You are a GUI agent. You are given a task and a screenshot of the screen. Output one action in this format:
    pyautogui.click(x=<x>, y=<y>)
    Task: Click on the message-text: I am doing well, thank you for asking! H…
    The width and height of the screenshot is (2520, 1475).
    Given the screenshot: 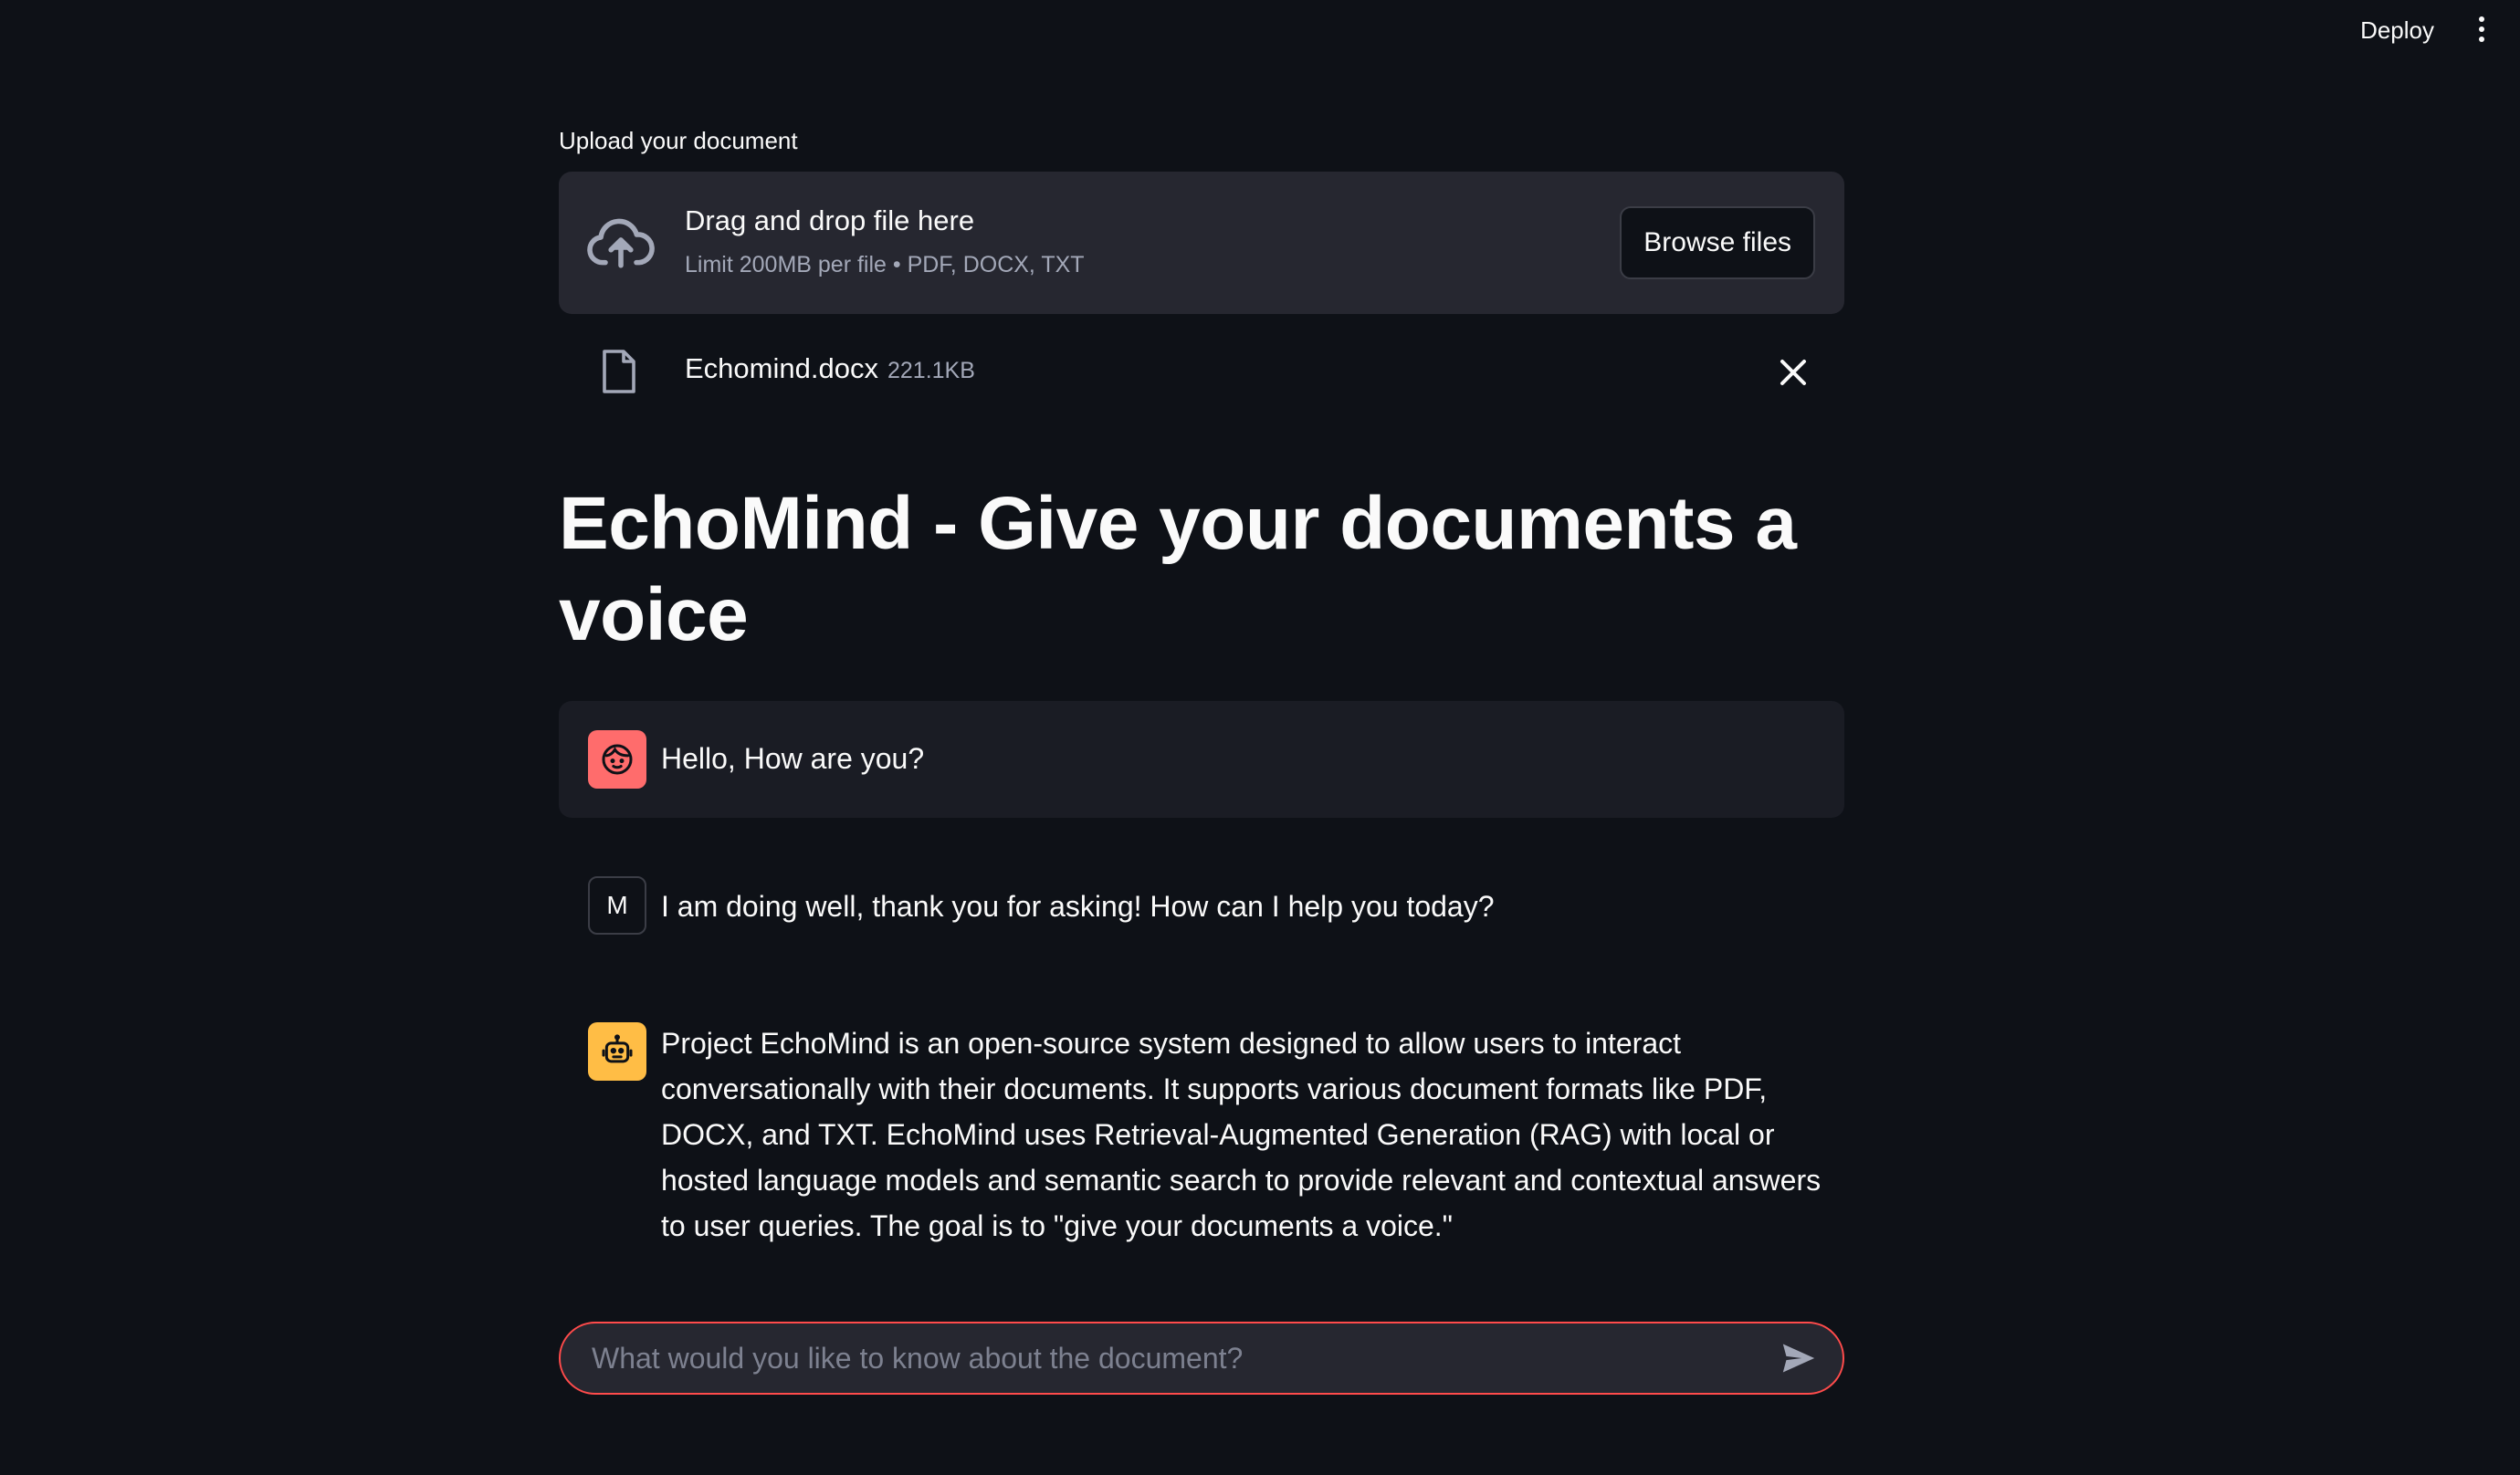 What is the action you would take?
    pyautogui.click(x=1078, y=906)
    